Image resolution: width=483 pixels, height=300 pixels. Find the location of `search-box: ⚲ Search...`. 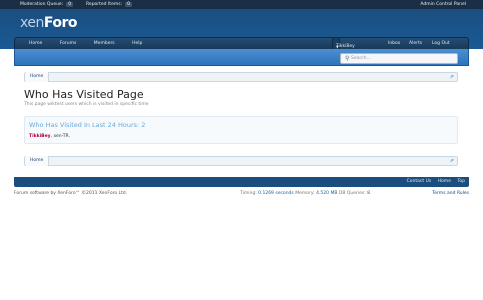

search-box: ⚲ Search... is located at coordinates (399, 58).